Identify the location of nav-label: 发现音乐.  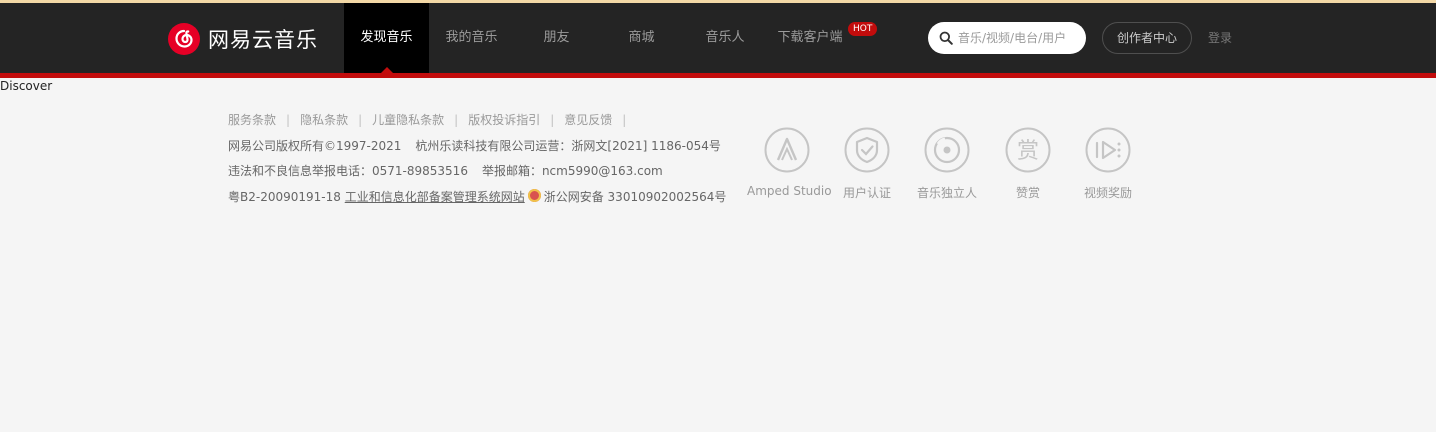
(386, 37).